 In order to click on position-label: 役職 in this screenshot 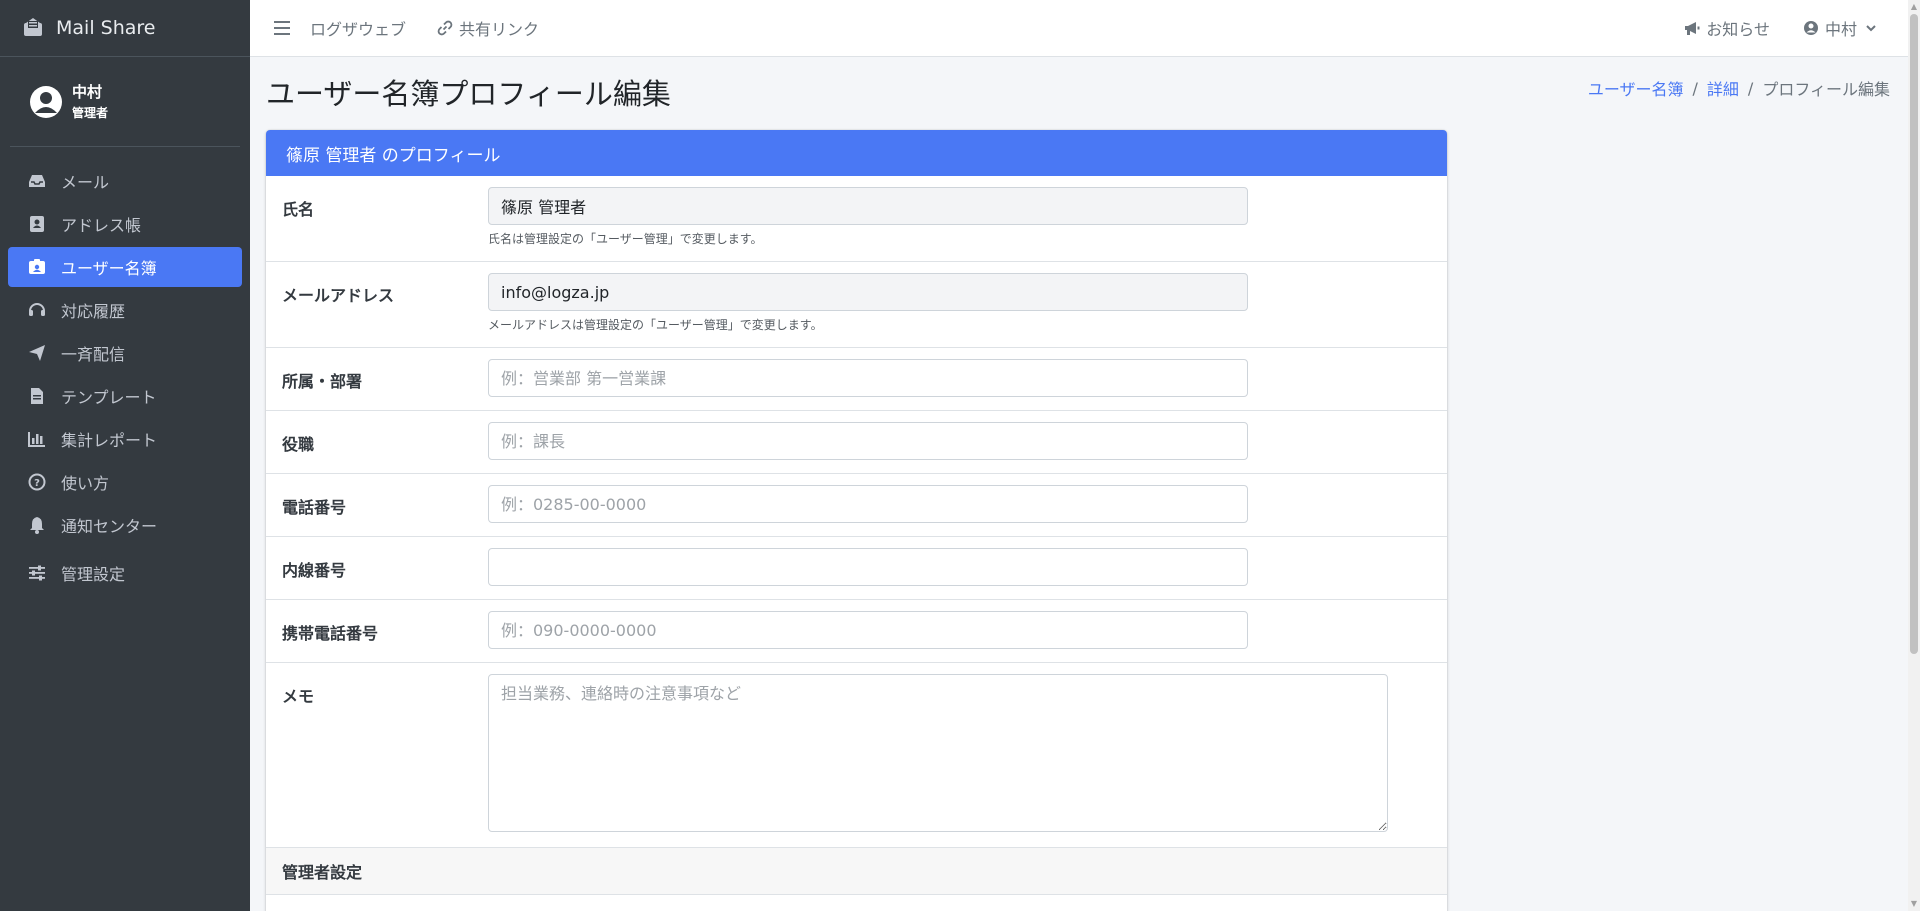, I will do `click(298, 444)`.